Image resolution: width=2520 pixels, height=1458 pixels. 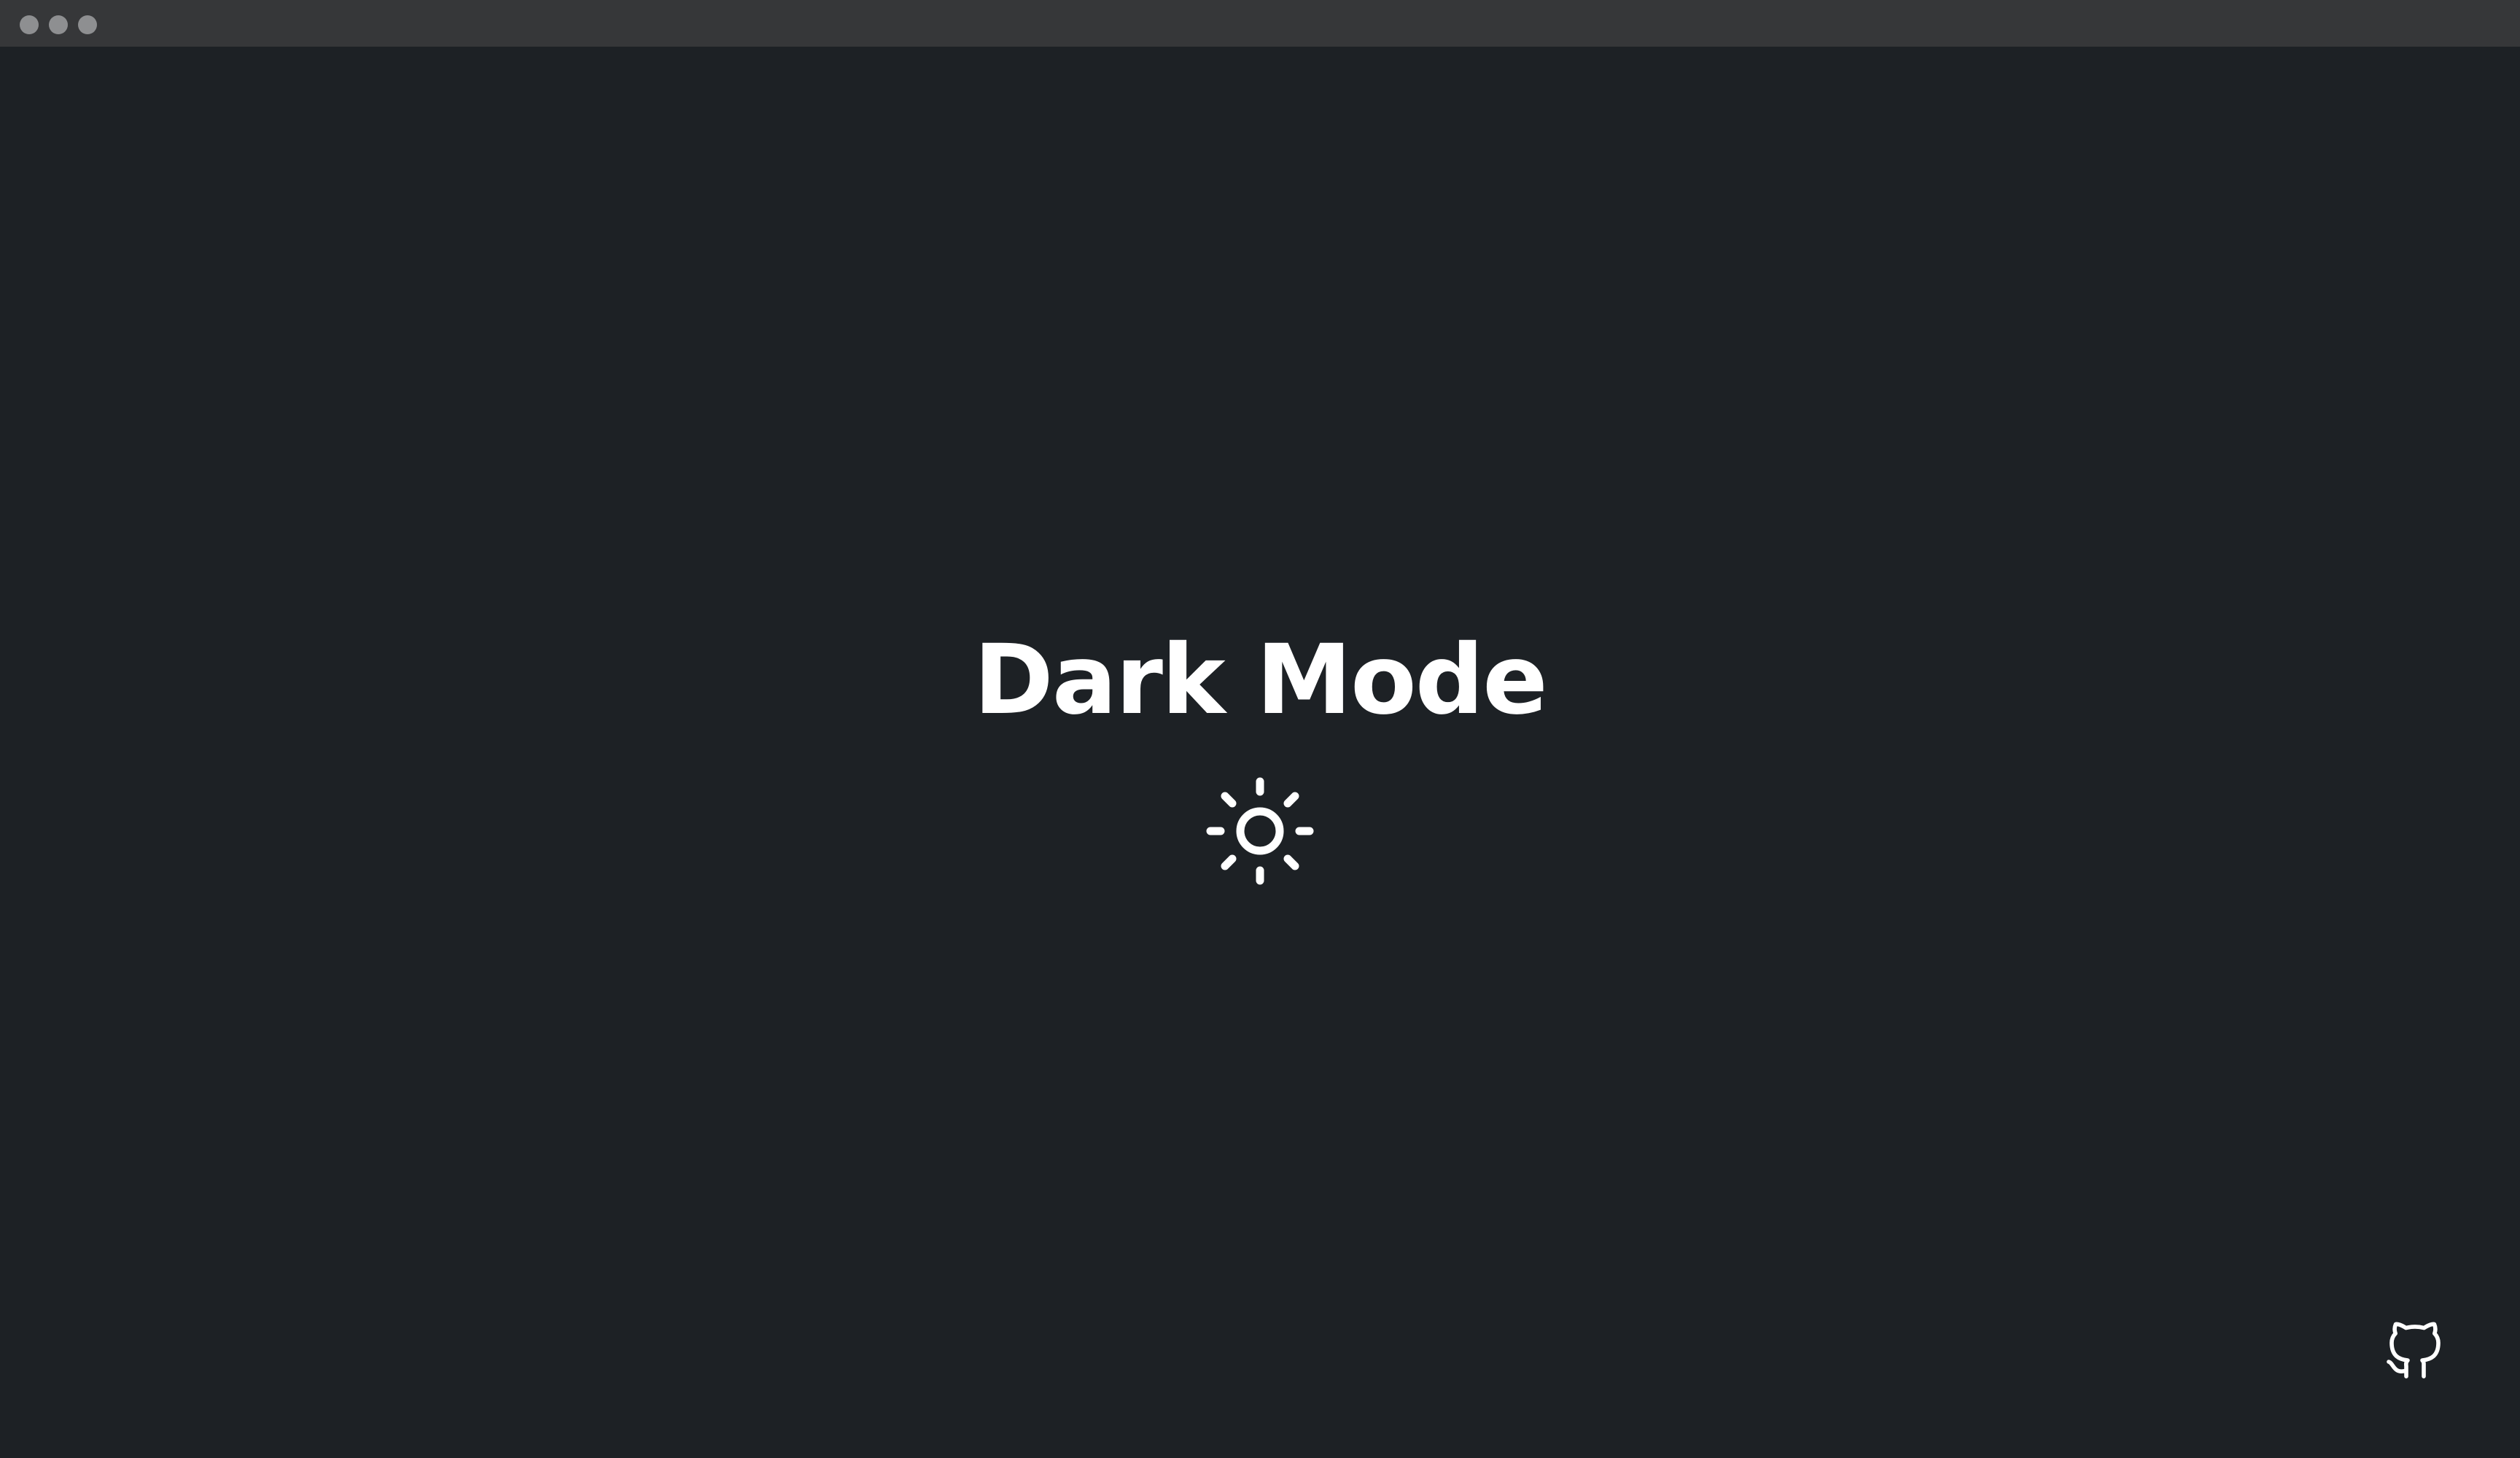 I want to click on github-icon, so click(x=2414, y=1350).